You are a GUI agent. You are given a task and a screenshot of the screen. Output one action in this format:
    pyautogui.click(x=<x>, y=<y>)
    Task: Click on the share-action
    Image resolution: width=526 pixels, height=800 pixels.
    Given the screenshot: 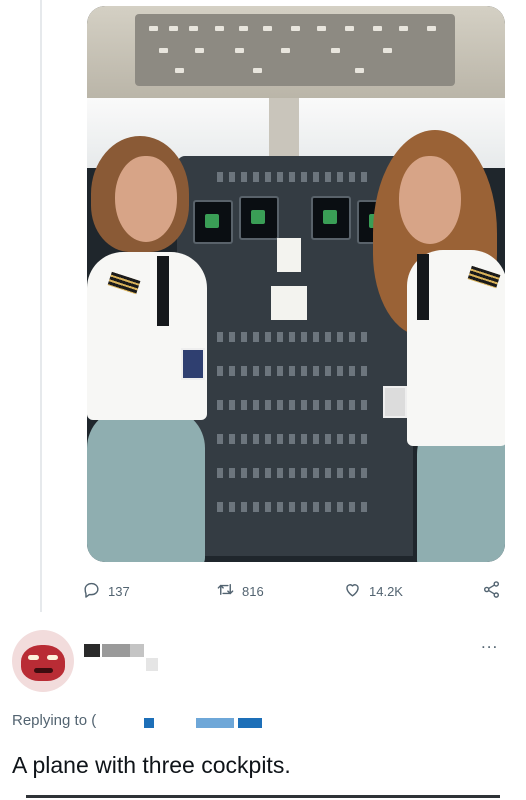 What is the action you would take?
    pyautogui.click(x=491, y=591)
    